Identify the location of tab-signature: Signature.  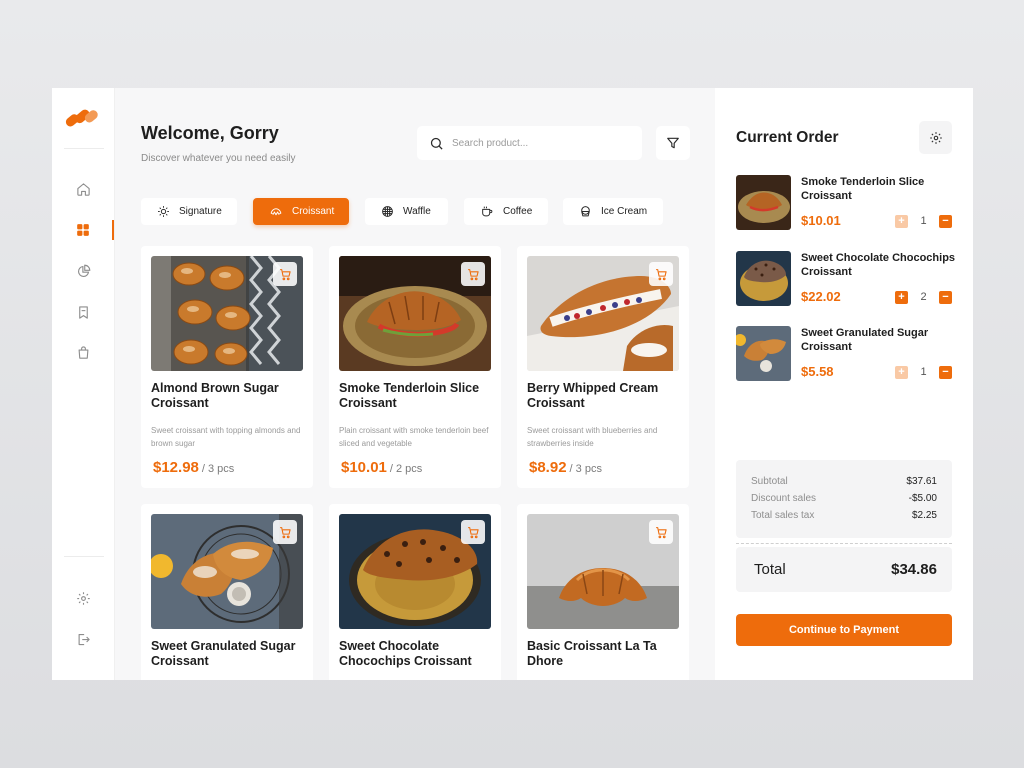
(189, 211).